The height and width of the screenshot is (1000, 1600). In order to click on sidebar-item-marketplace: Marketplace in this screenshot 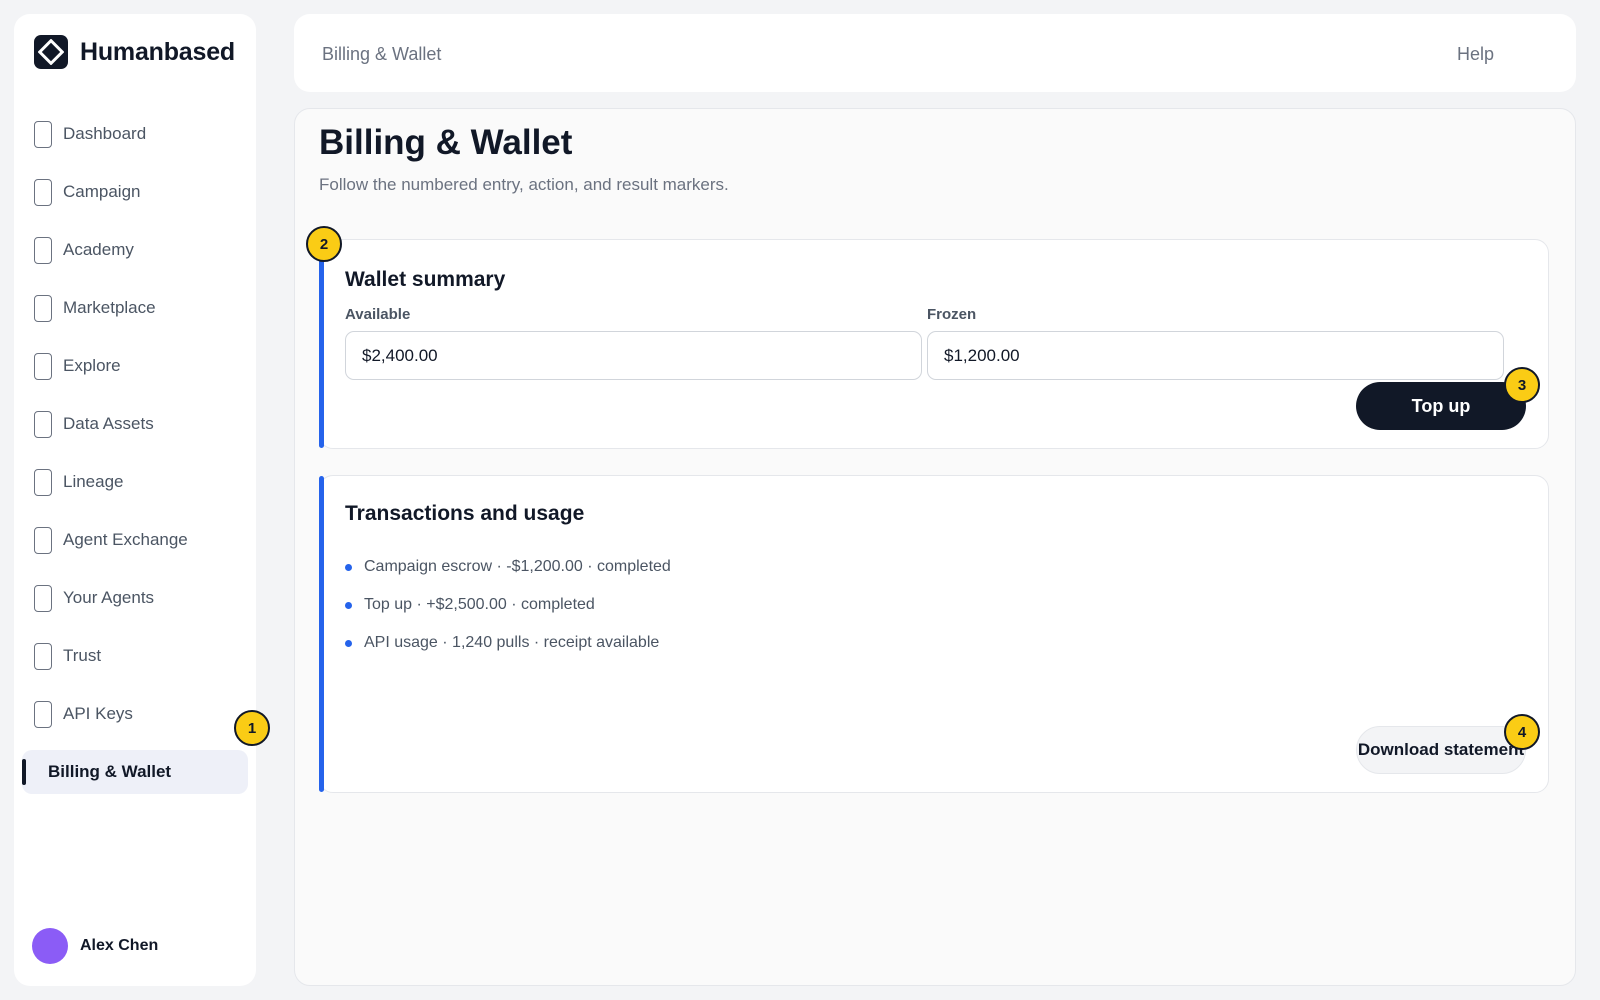, I will do `click(135, 308)`.